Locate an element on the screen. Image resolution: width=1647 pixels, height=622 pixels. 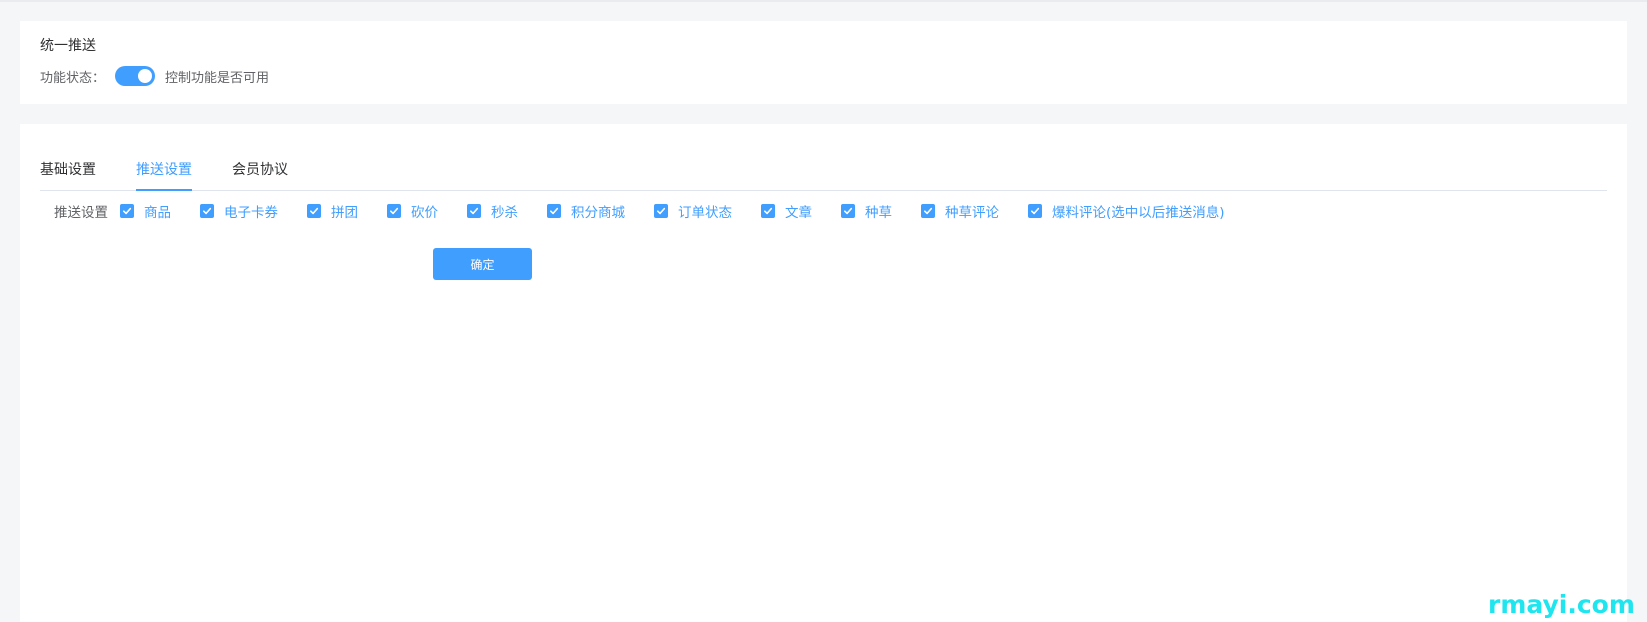
push-option-checkbox: 种草 is located at coordinates (866, 211).